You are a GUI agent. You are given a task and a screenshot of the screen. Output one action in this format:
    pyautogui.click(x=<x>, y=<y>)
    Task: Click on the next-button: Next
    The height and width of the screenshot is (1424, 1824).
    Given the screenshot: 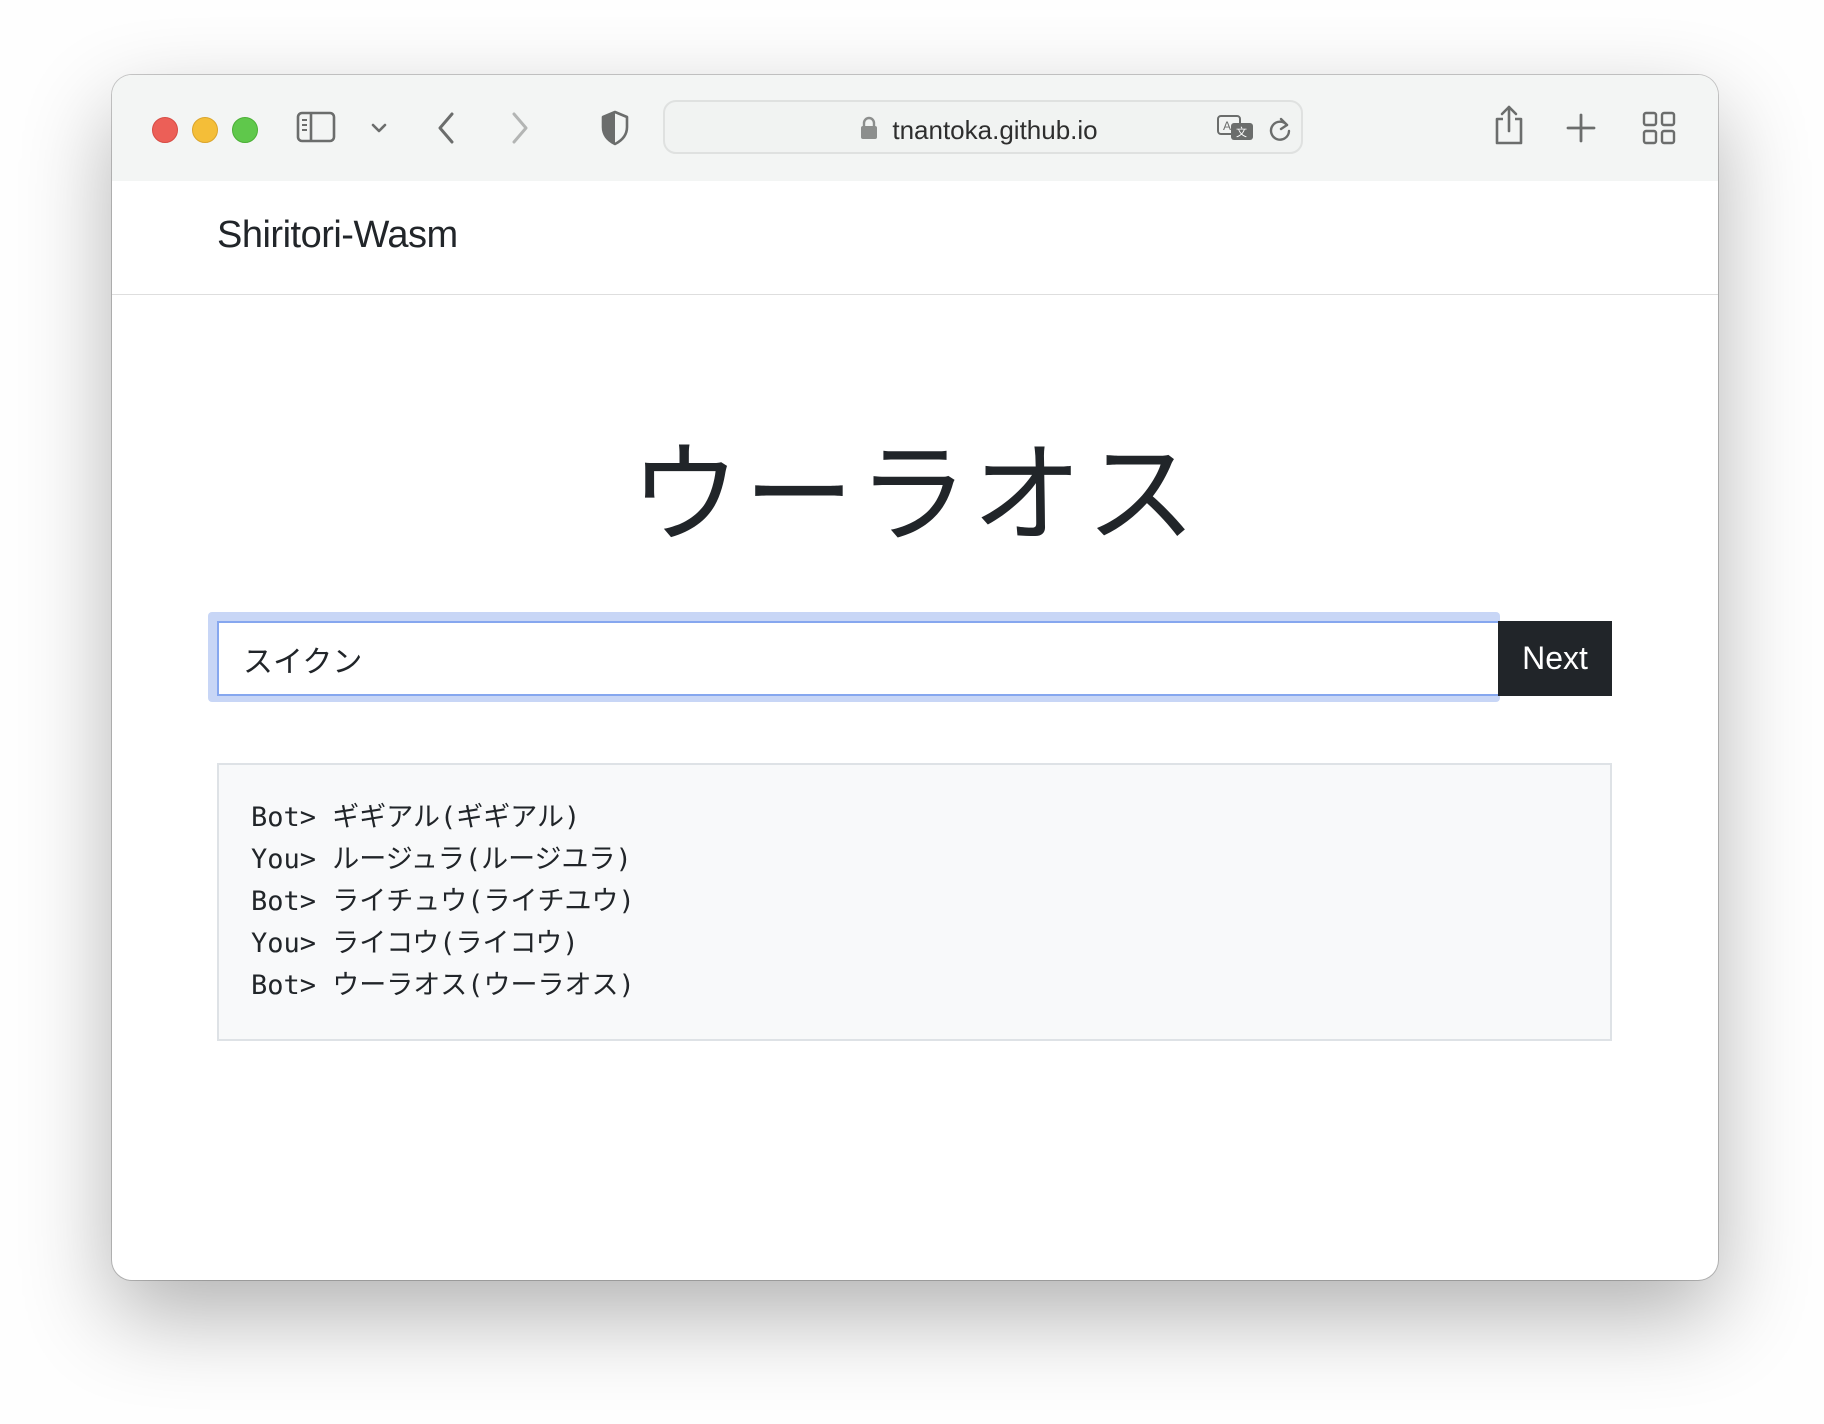 What is the action you would take?
    pyautogui.click(x=1555, y=658)
    